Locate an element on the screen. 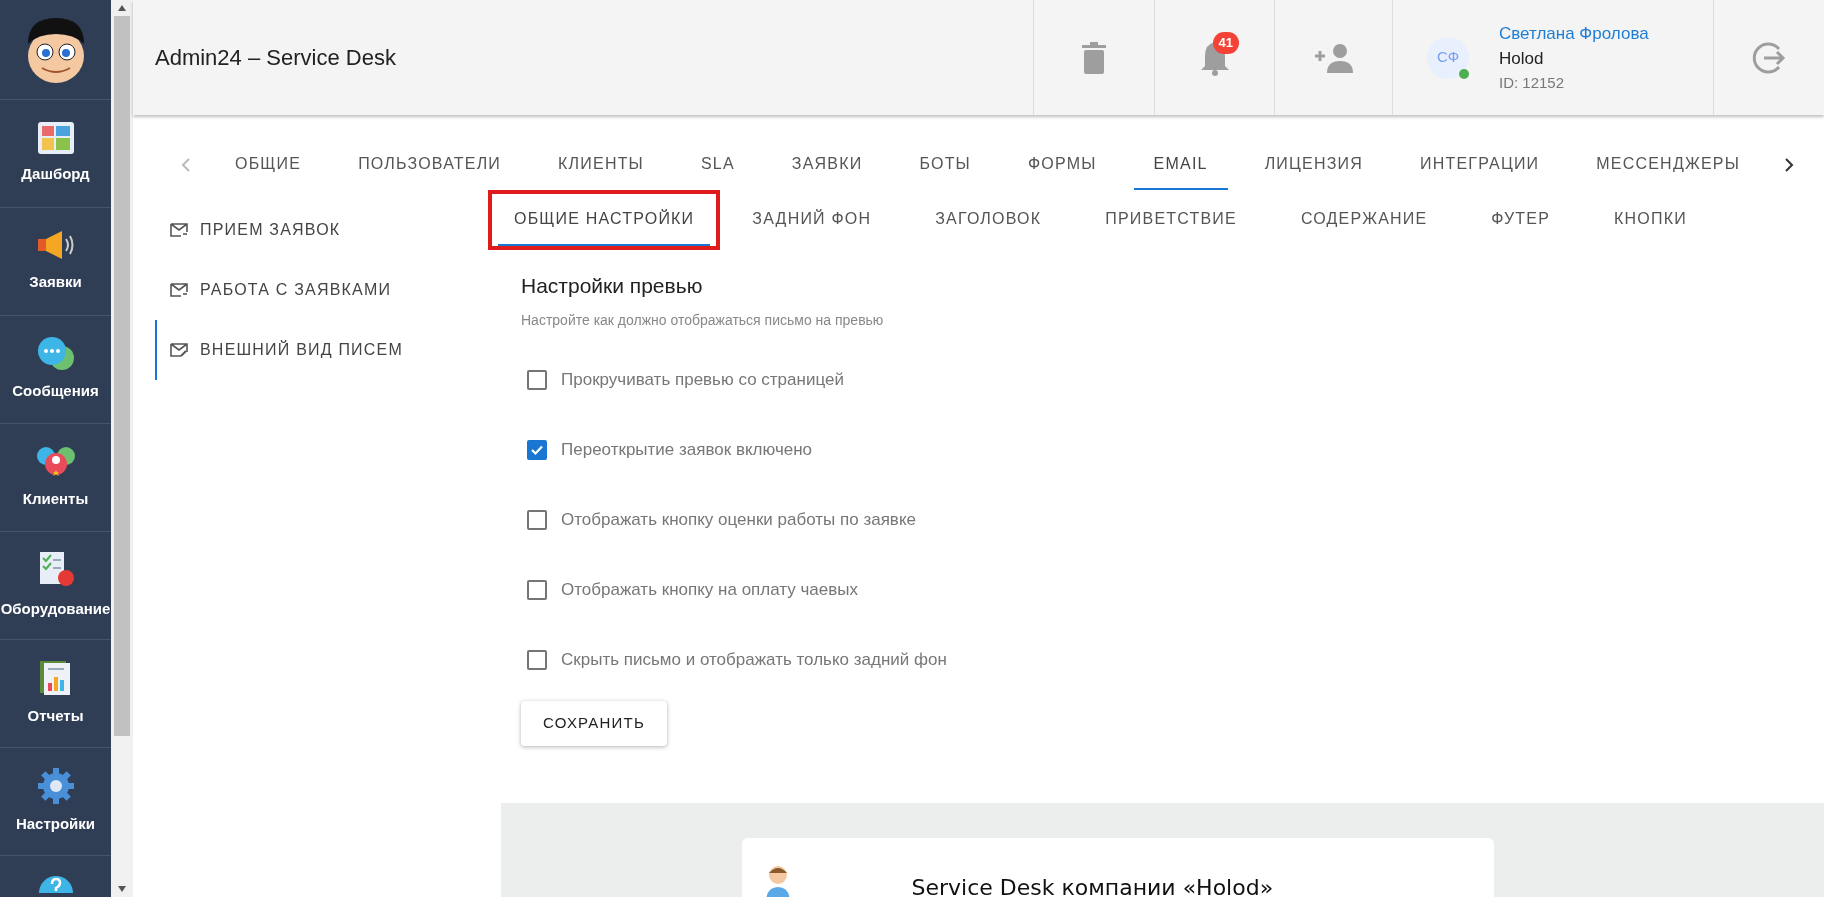  user-name: Светлана Фролова is located at coordinates (1574, 33).